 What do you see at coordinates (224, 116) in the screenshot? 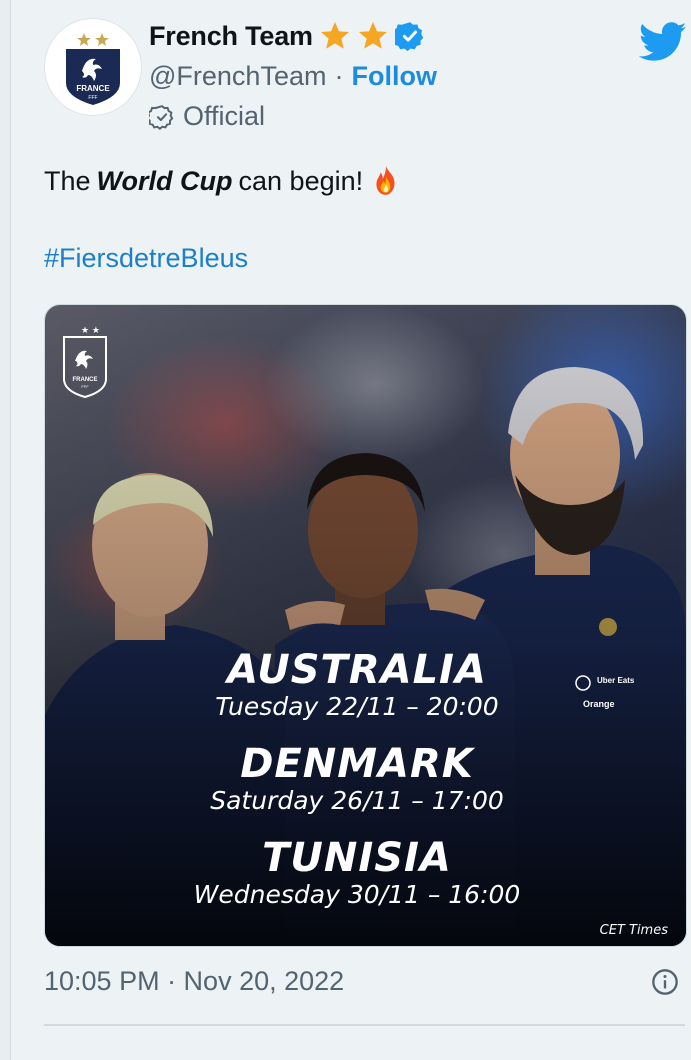
I see `official-label: Official` at bounding box center [224, 116].